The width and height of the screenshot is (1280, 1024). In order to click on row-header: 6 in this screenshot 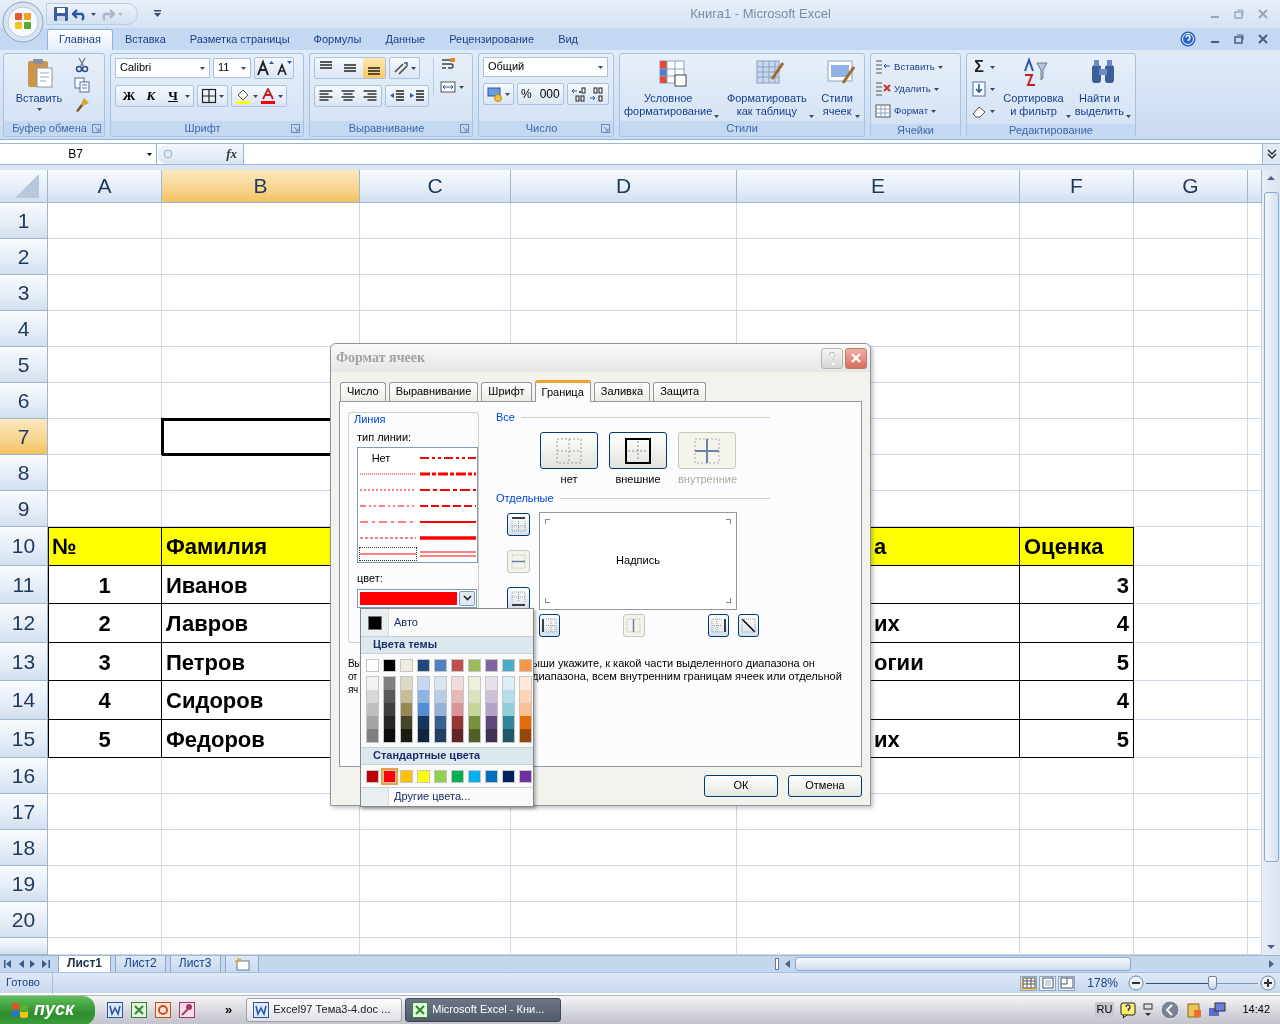, I will do `click(24, 401)`.